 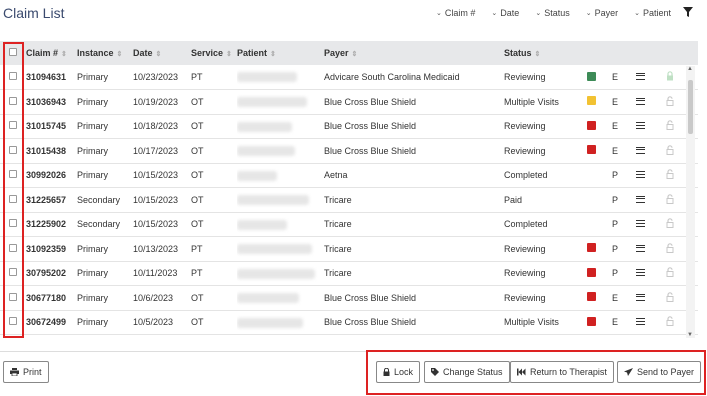 I want to click on page-title: Claim List, so click(x=34, y=13).